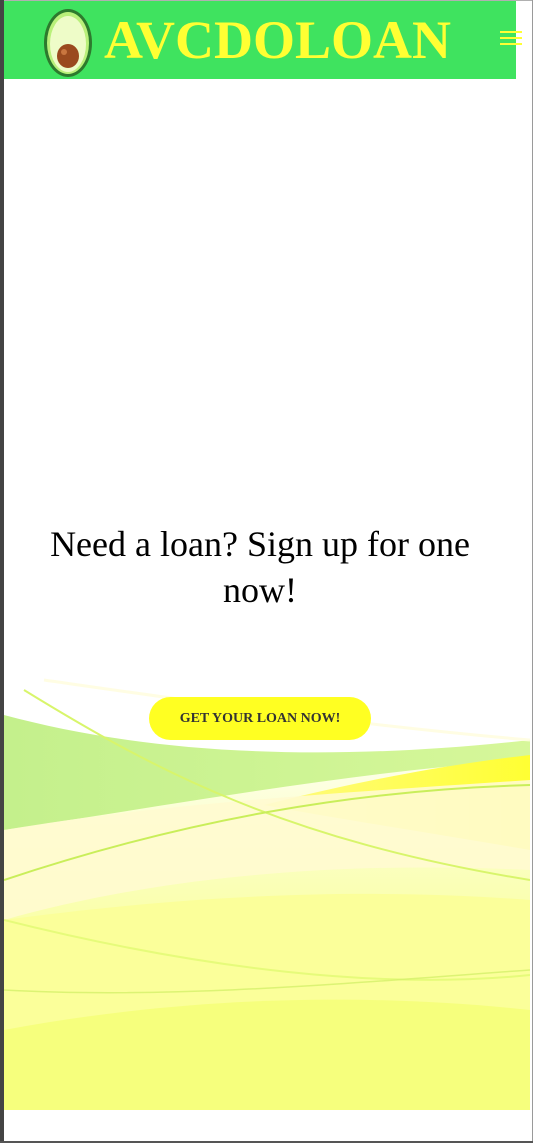  I want to click on hero-title: Need a loan? Sign up for one now!, so click(260, 567).